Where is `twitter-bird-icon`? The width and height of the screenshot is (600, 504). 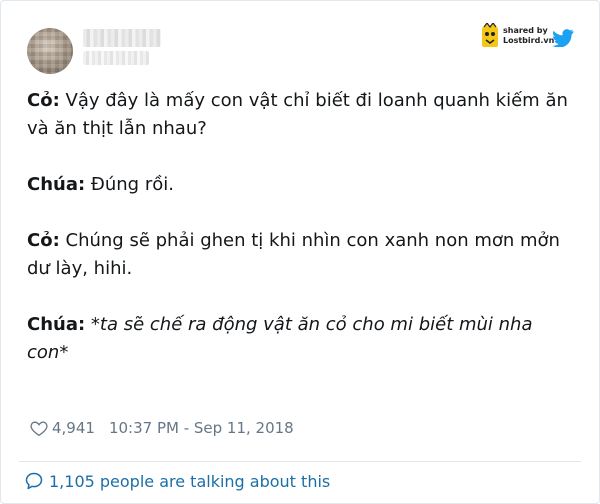 twitter-bird-icon is located at coordinates (563, 38).